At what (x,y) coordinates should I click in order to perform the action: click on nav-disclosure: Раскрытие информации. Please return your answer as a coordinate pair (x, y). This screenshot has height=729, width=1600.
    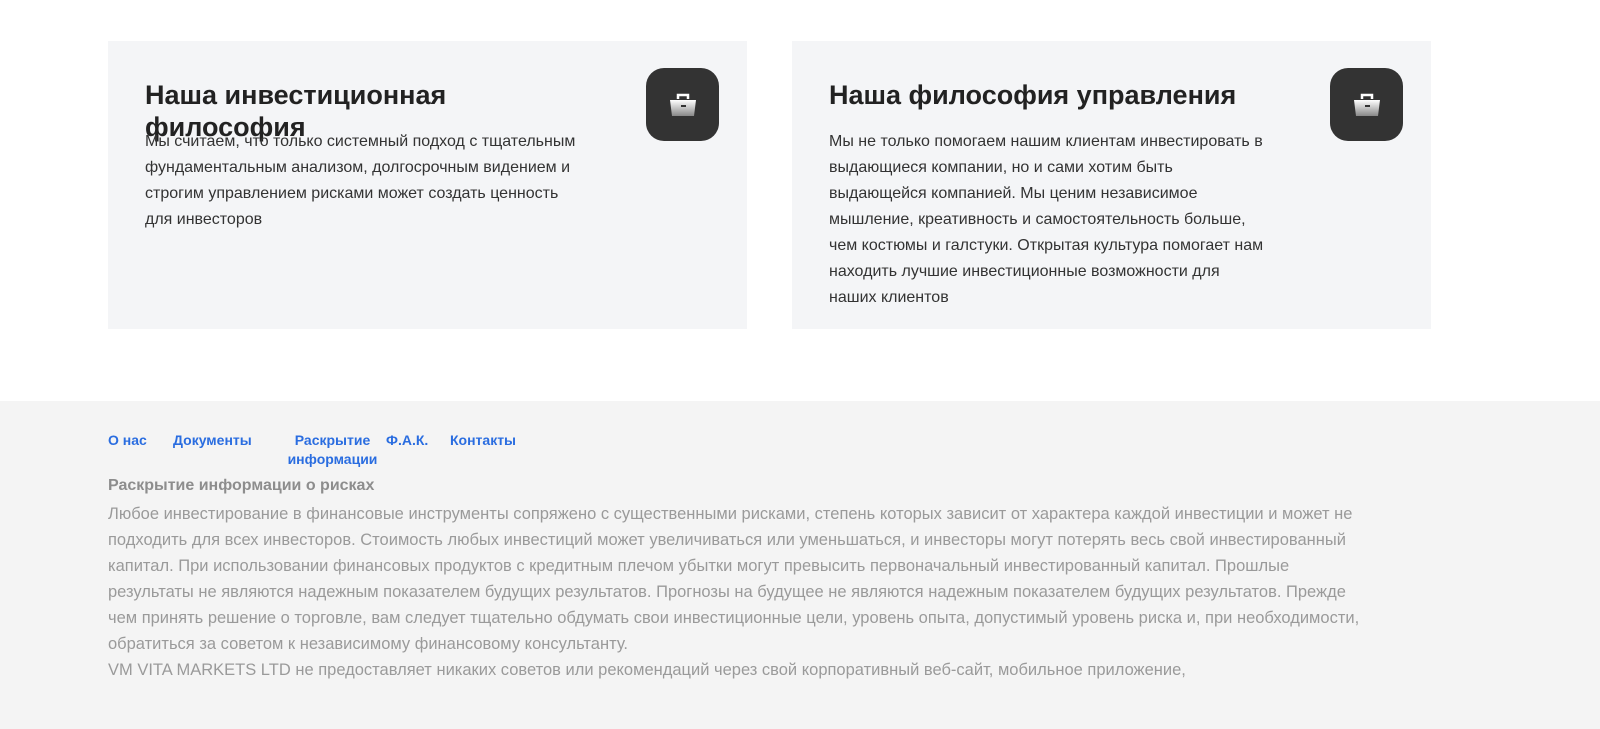
    Looking at the image, I should click on (332, 450).